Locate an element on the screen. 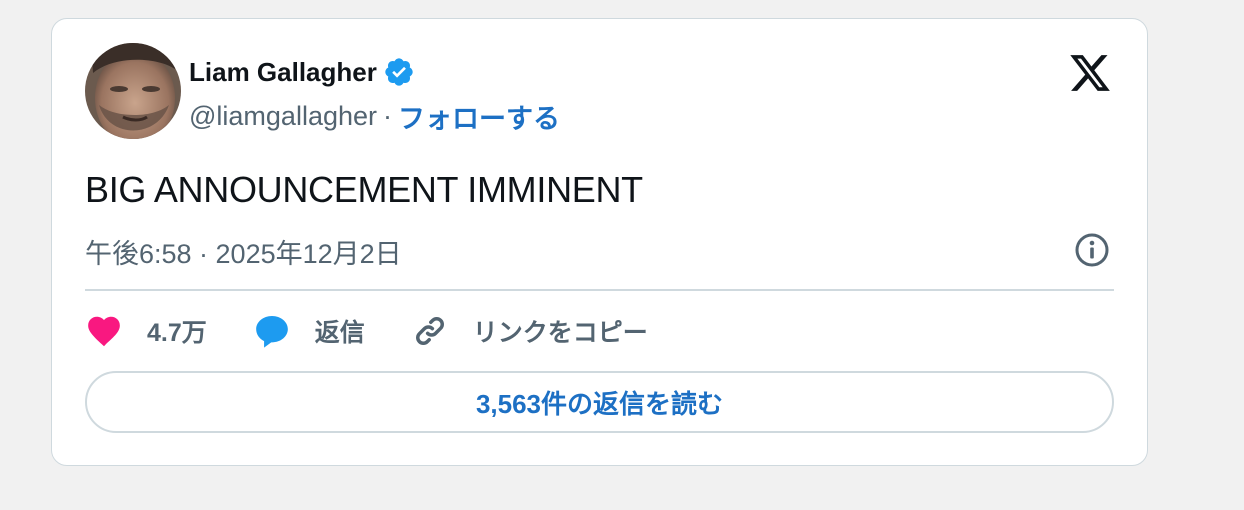 This screenshot has width=1244, height=510. author-handle-row: @liamgallagher · フォローする is located at coordinates (374, 116).